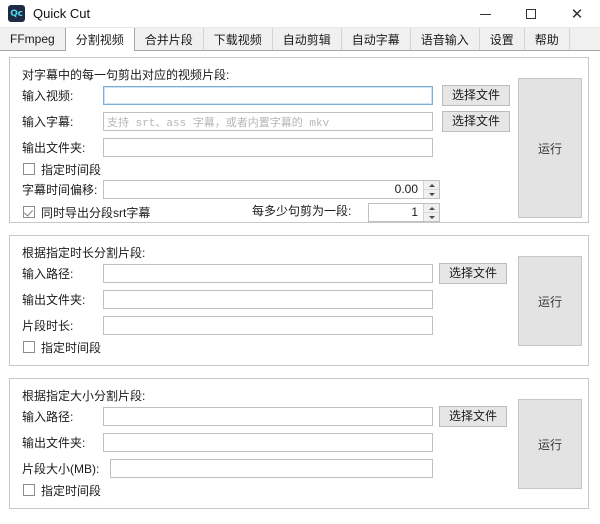 The image size is (600, 524). I want to click on spinner-sentences-buttons, so click(431, 212).